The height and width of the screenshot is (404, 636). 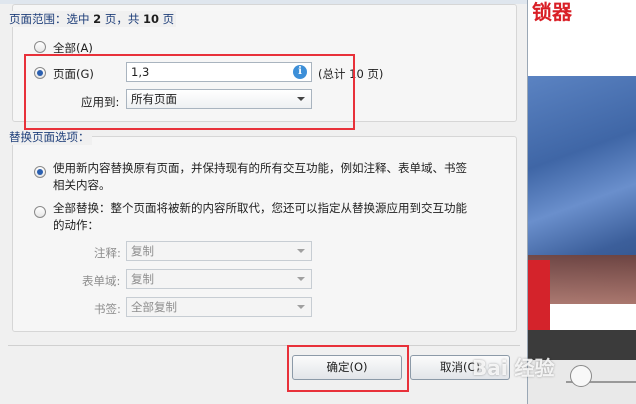 What do you see at coordinates (219, 251) in the screenshot?
I see `annotation-select: 复制` at bounding box center [219, 251].